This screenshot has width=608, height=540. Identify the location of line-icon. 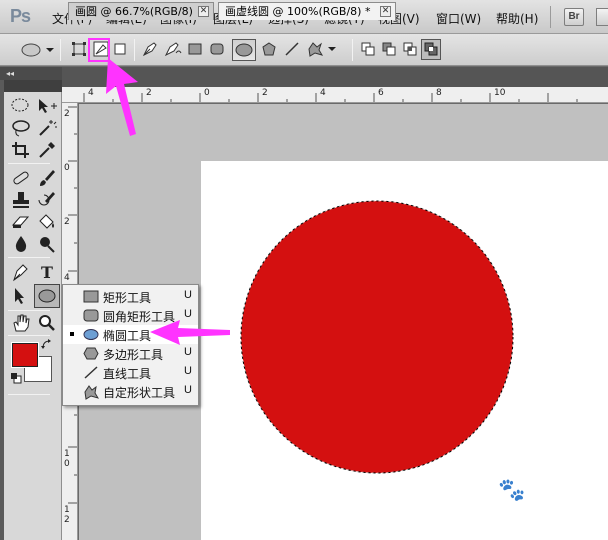
(91, 374).